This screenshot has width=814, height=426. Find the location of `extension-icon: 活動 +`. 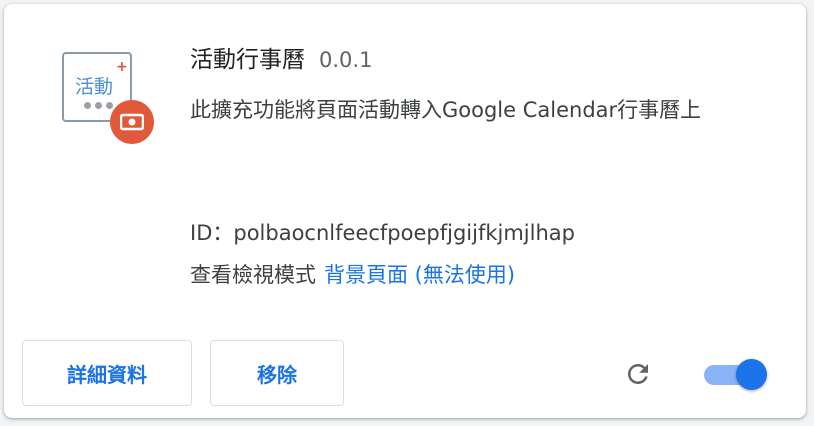

extension-icon: 活動 + is located at coordinates (108, 96).